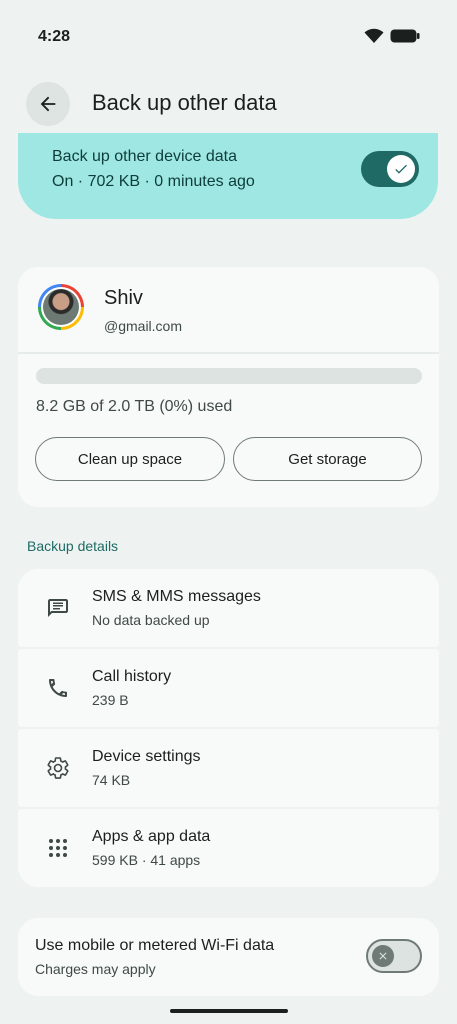 The width and height of the screenshot is (457, 1024). I want to click on arrow-left-icon, so click(48, 104).